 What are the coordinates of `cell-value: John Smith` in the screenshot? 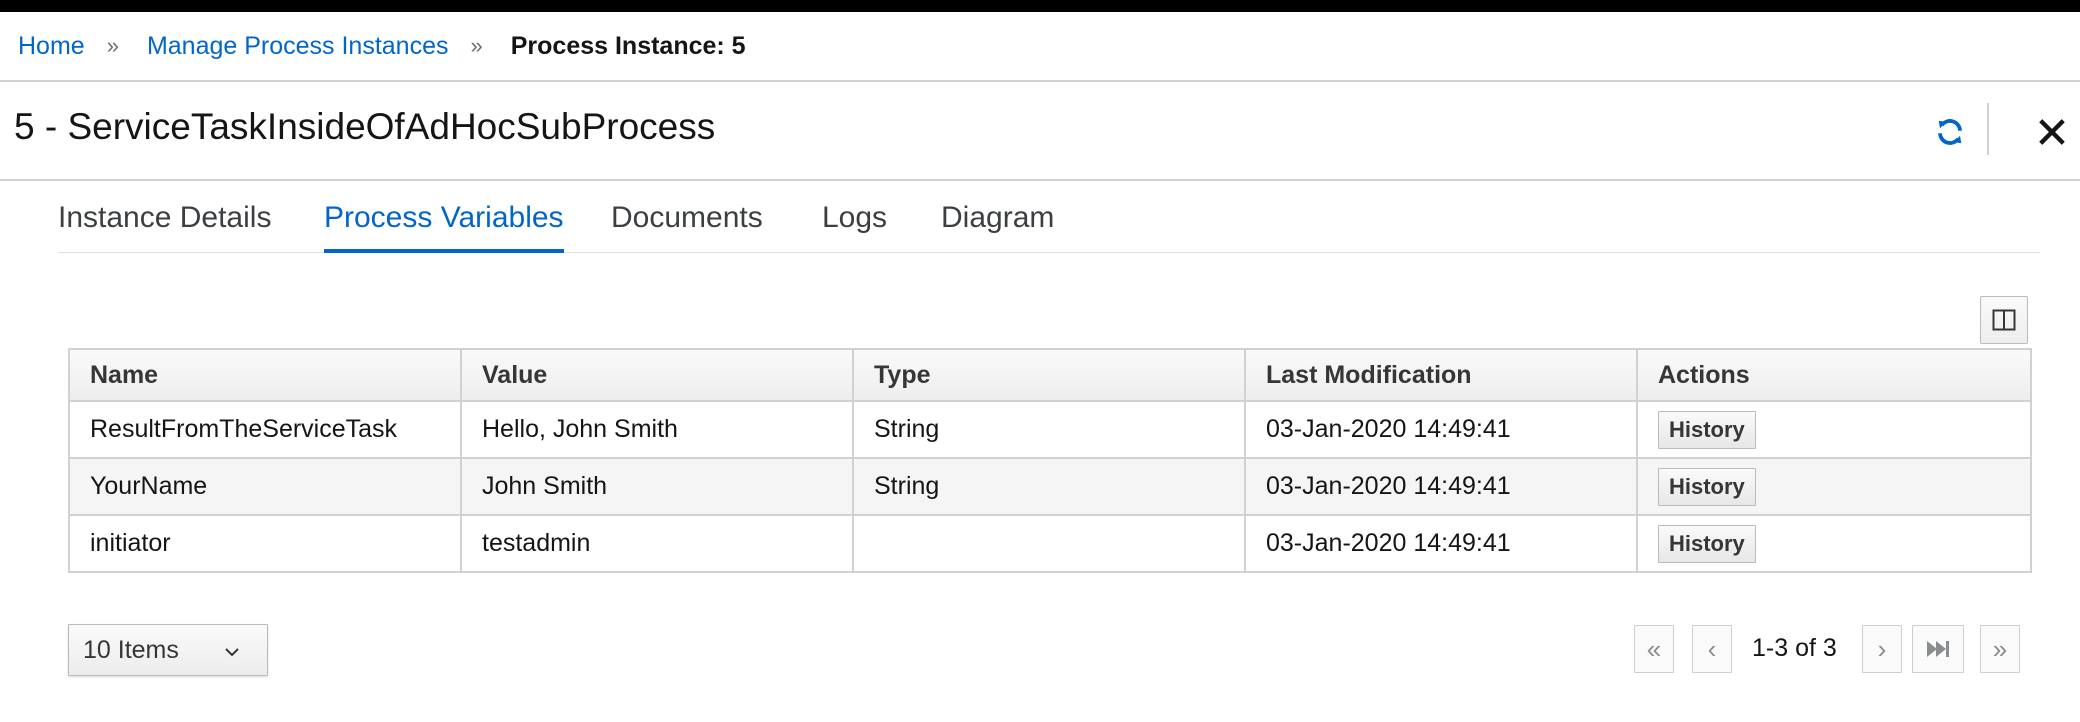 It's located at (657, 486).